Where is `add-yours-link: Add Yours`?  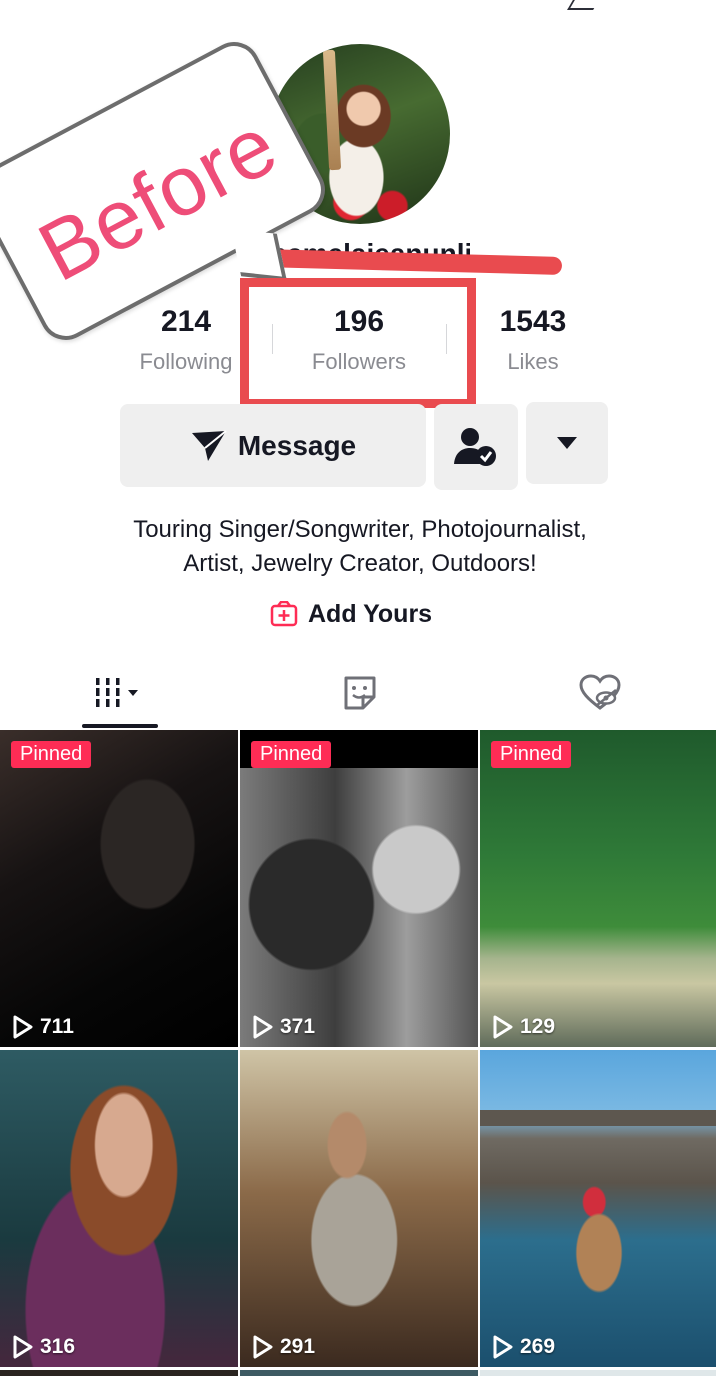 add-yours-link: Add Yours is located at coordinates (351, 614).